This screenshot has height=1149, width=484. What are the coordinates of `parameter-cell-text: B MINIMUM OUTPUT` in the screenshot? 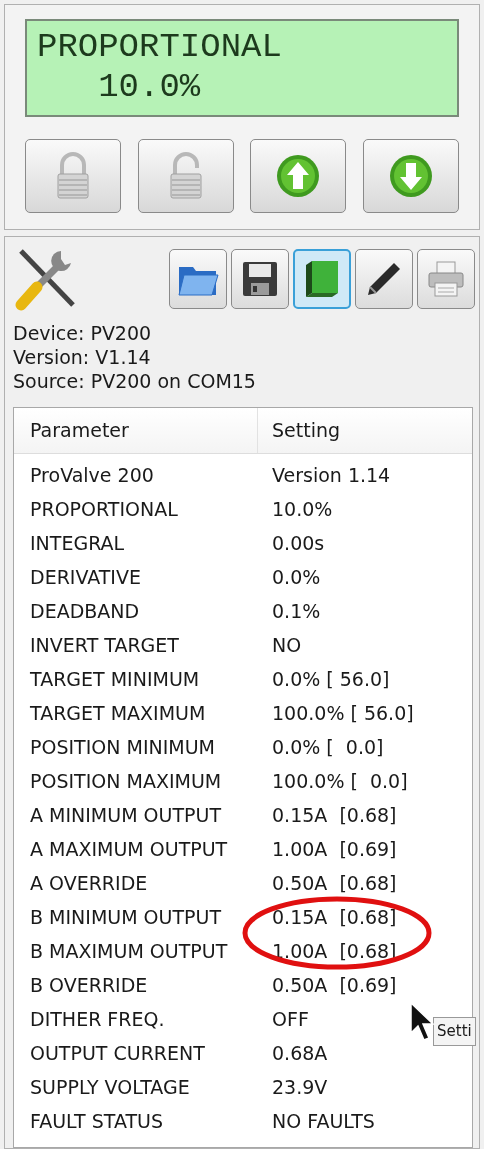 It's located at (126, 917).